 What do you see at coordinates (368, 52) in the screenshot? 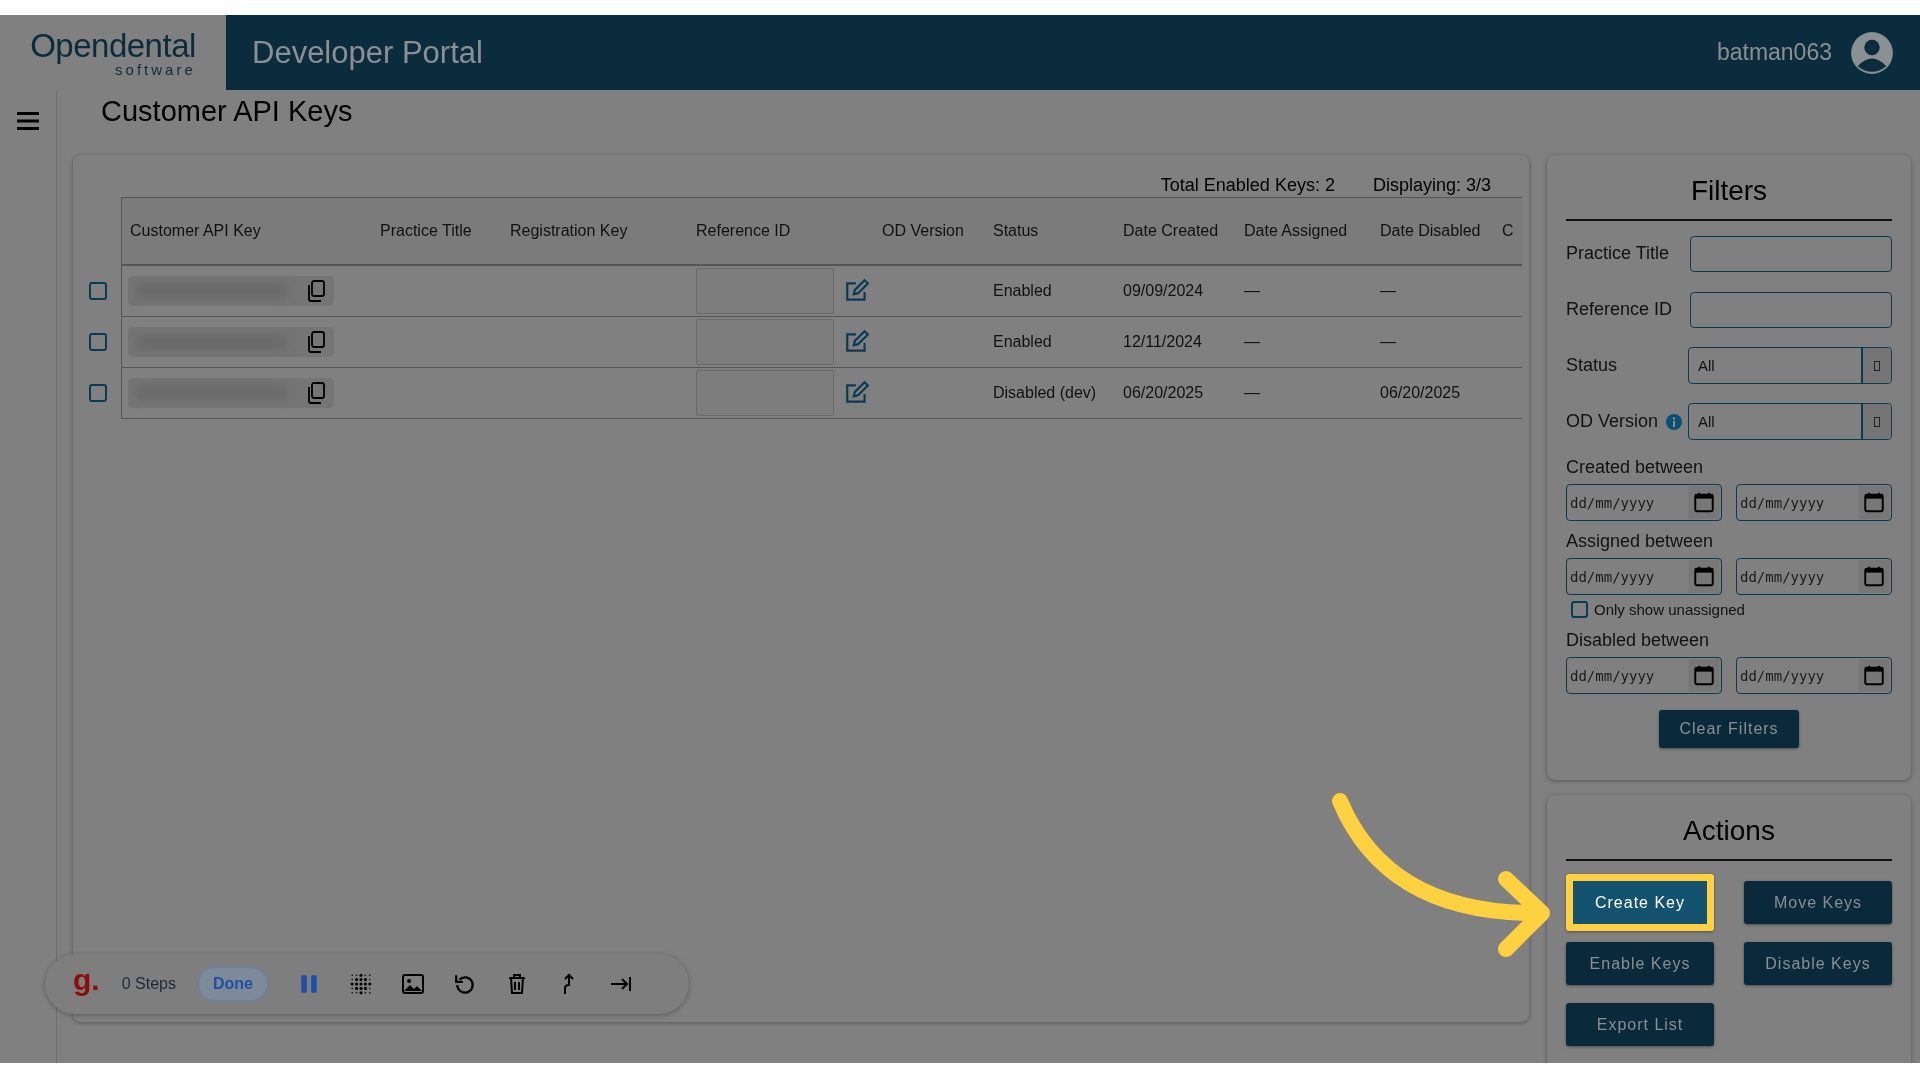
I see `portal-title: Developer Portal` at bounding box center [368, 52].